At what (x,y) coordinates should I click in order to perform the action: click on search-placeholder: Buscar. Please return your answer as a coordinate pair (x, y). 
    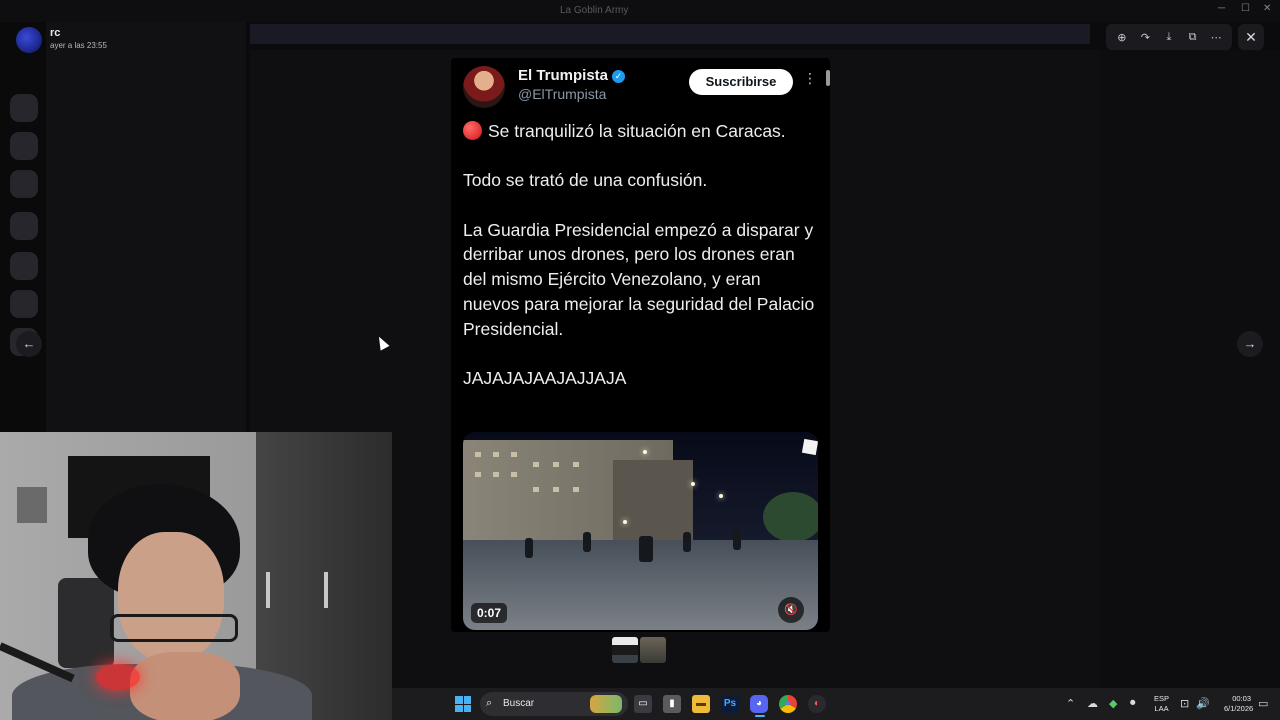
    Looking at the image, I should click on (519, 703).